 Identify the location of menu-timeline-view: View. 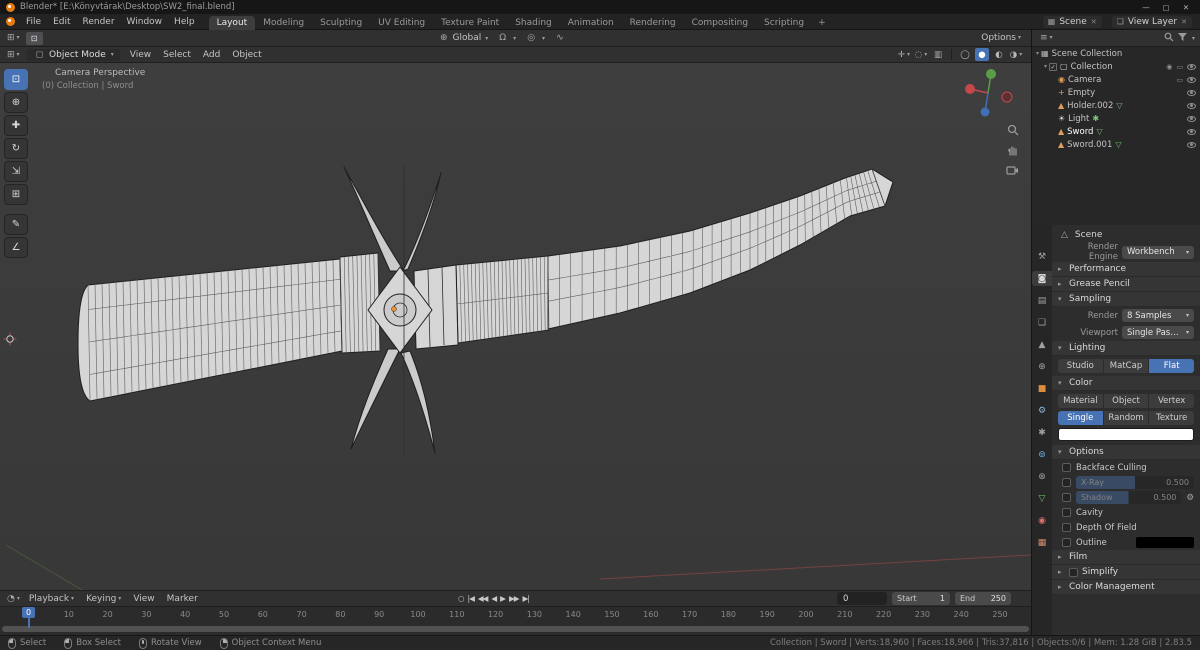
(143, 599).